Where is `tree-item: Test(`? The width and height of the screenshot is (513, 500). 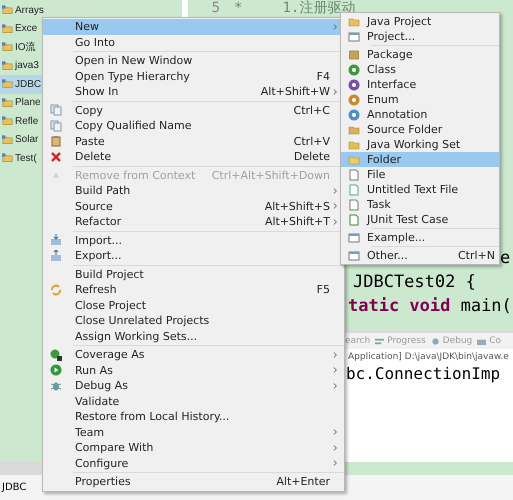
tree-item: Test( is located at coordinates (19, 158).